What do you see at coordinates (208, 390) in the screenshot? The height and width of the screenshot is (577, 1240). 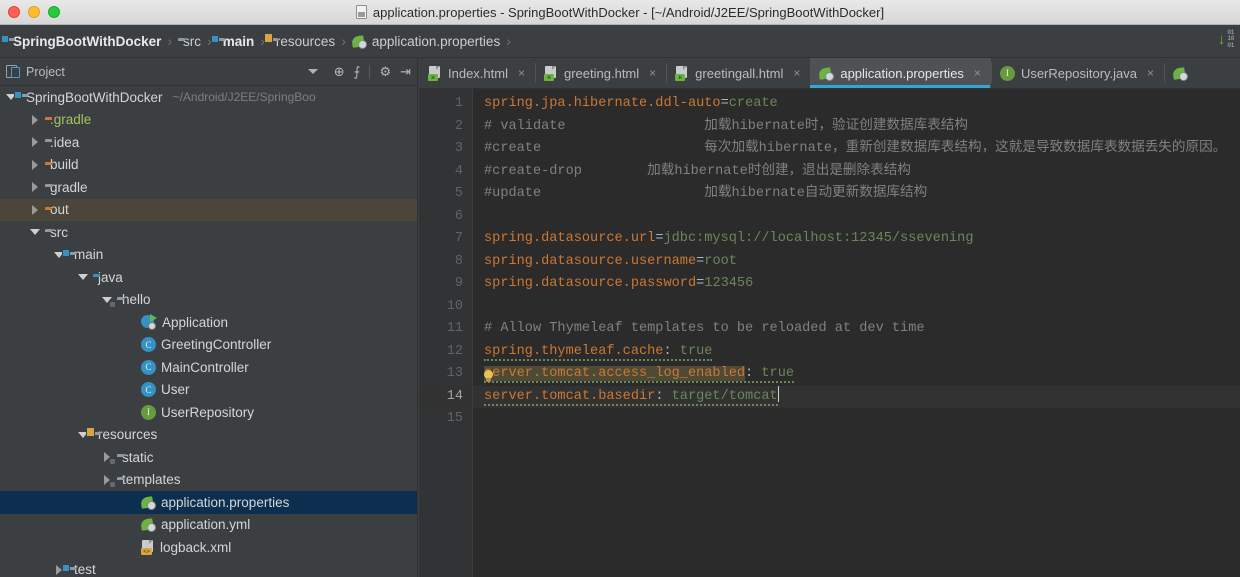 I see `tree-node-user: C User` at bounding box center [208, 390].